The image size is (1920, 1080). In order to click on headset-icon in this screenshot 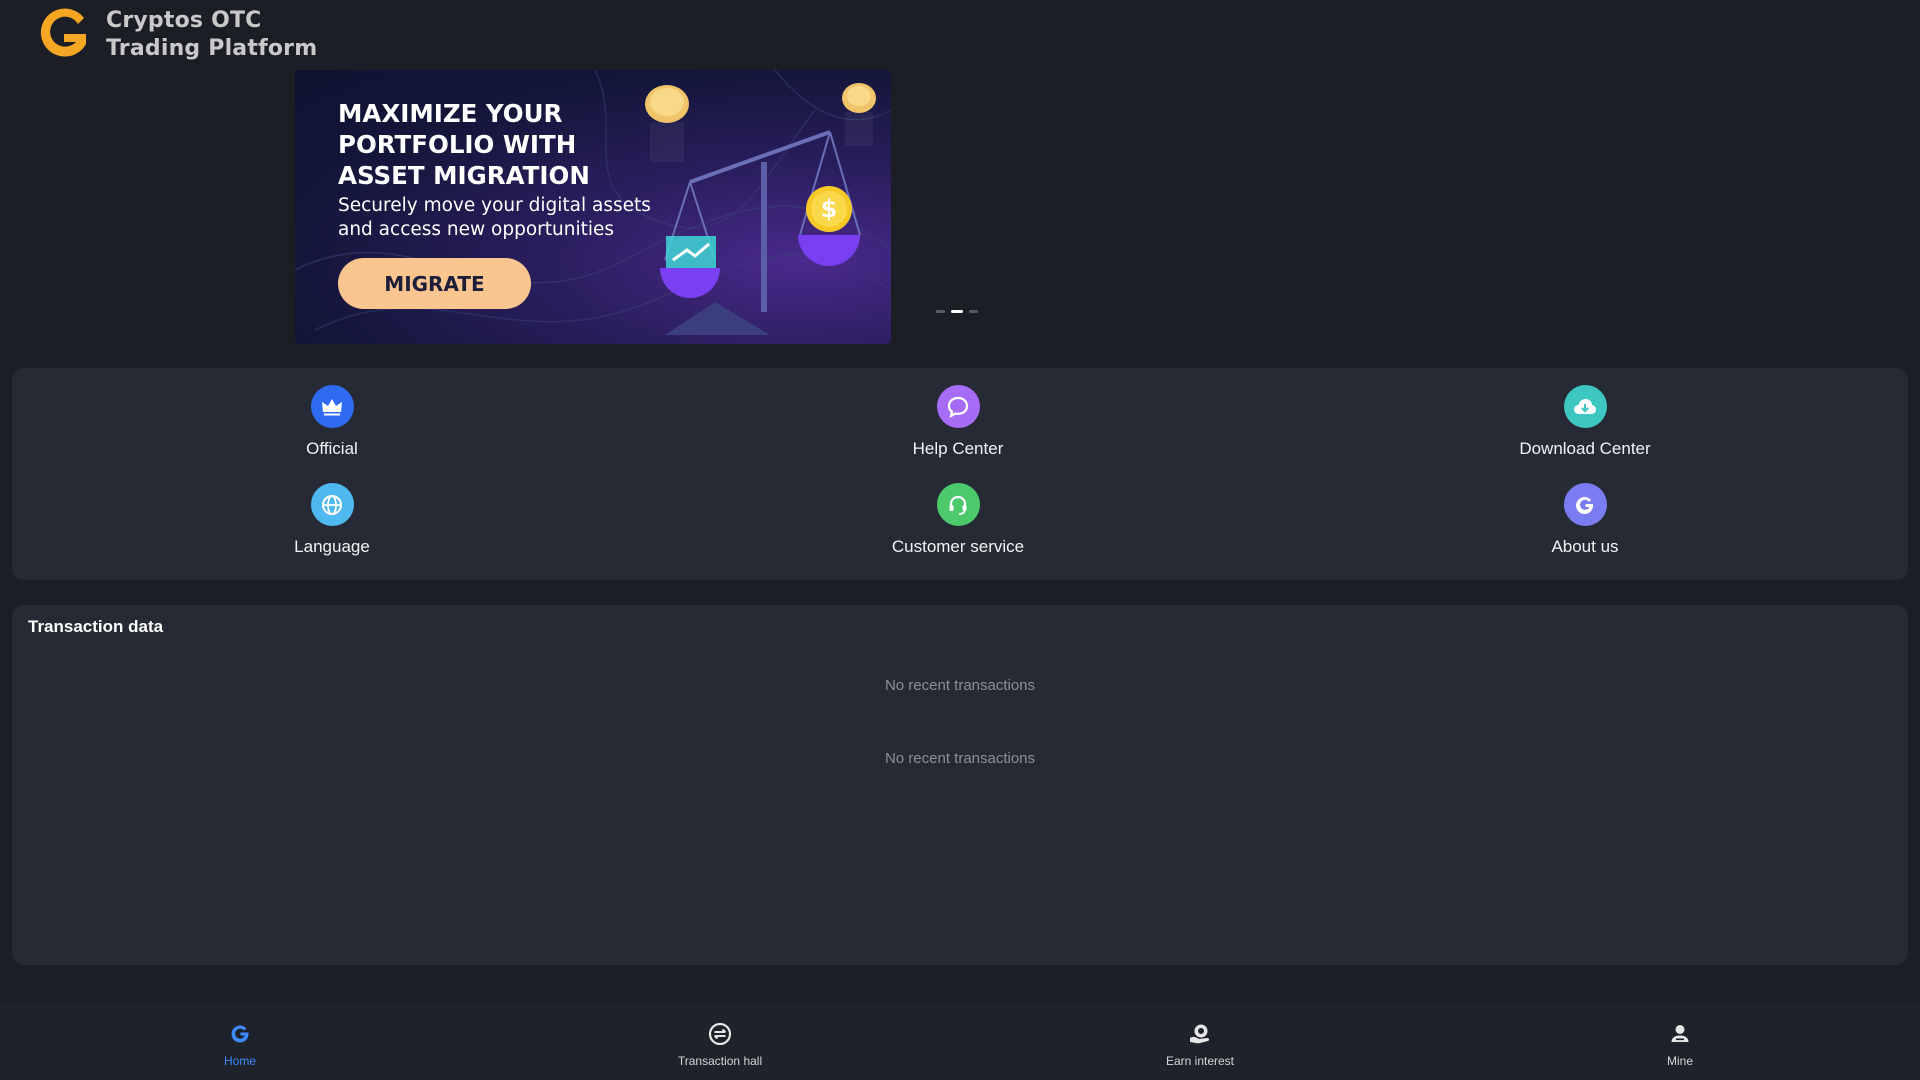, I will do `click(958, 504)`.